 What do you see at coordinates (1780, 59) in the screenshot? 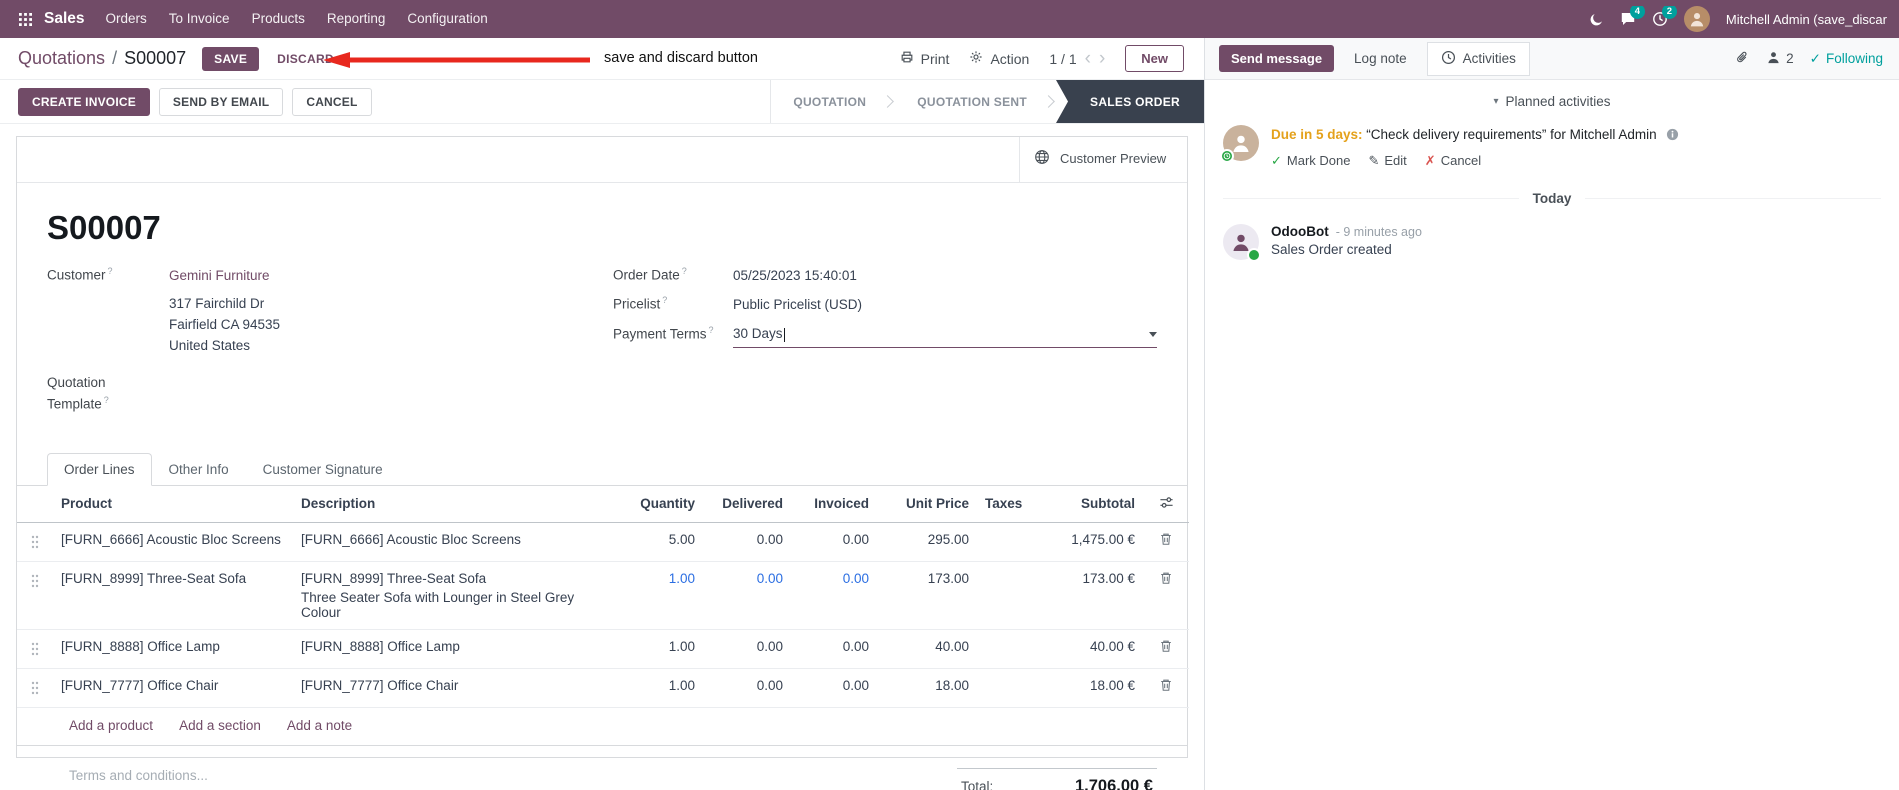
I see `followers-button: 2` at bounding box center [1780, 59].